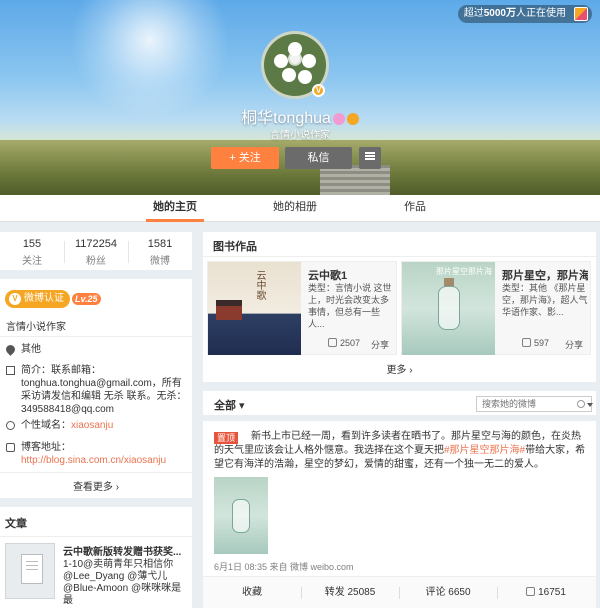 Image resolution: width=600 pixels, height=608 pixels. Describe the element at coordinates (286, 118) in the screenshot. I see `nickname-text: 桐华tonghua` at that location.